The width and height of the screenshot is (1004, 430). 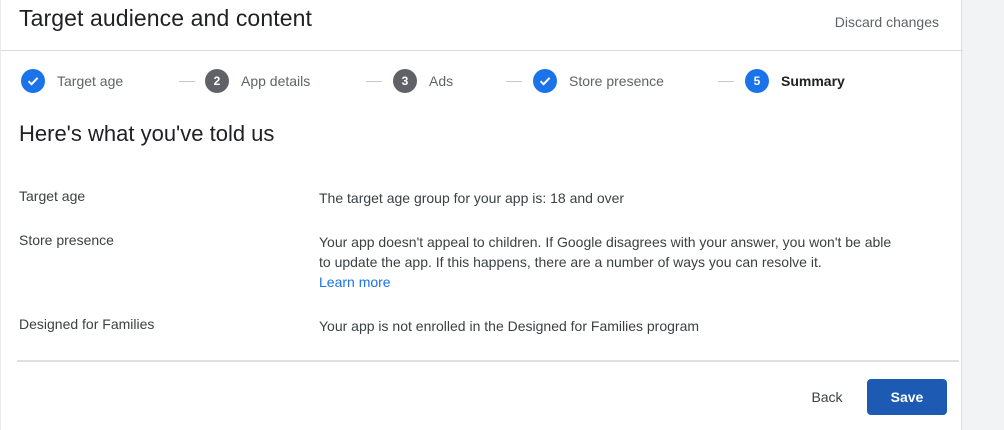 I want to click on discard-changes-button: Discard changes, so click(x=887, y=22).